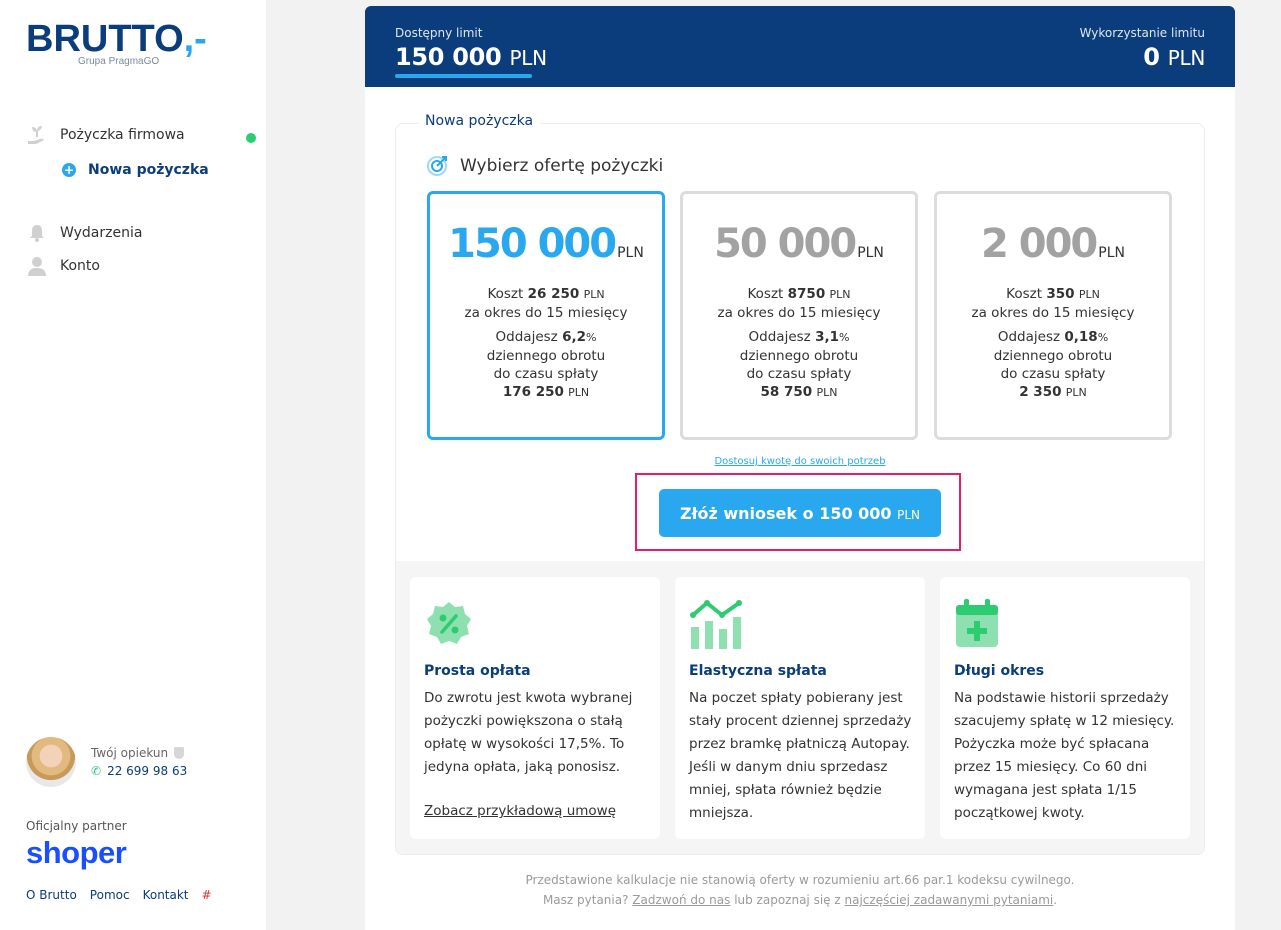 Image resolution: width=1281 pixels, height=930 pixels. Describe the element at coordinates (195, 39) in the screenshot. I see `logo-suffix: ,-` at that location.